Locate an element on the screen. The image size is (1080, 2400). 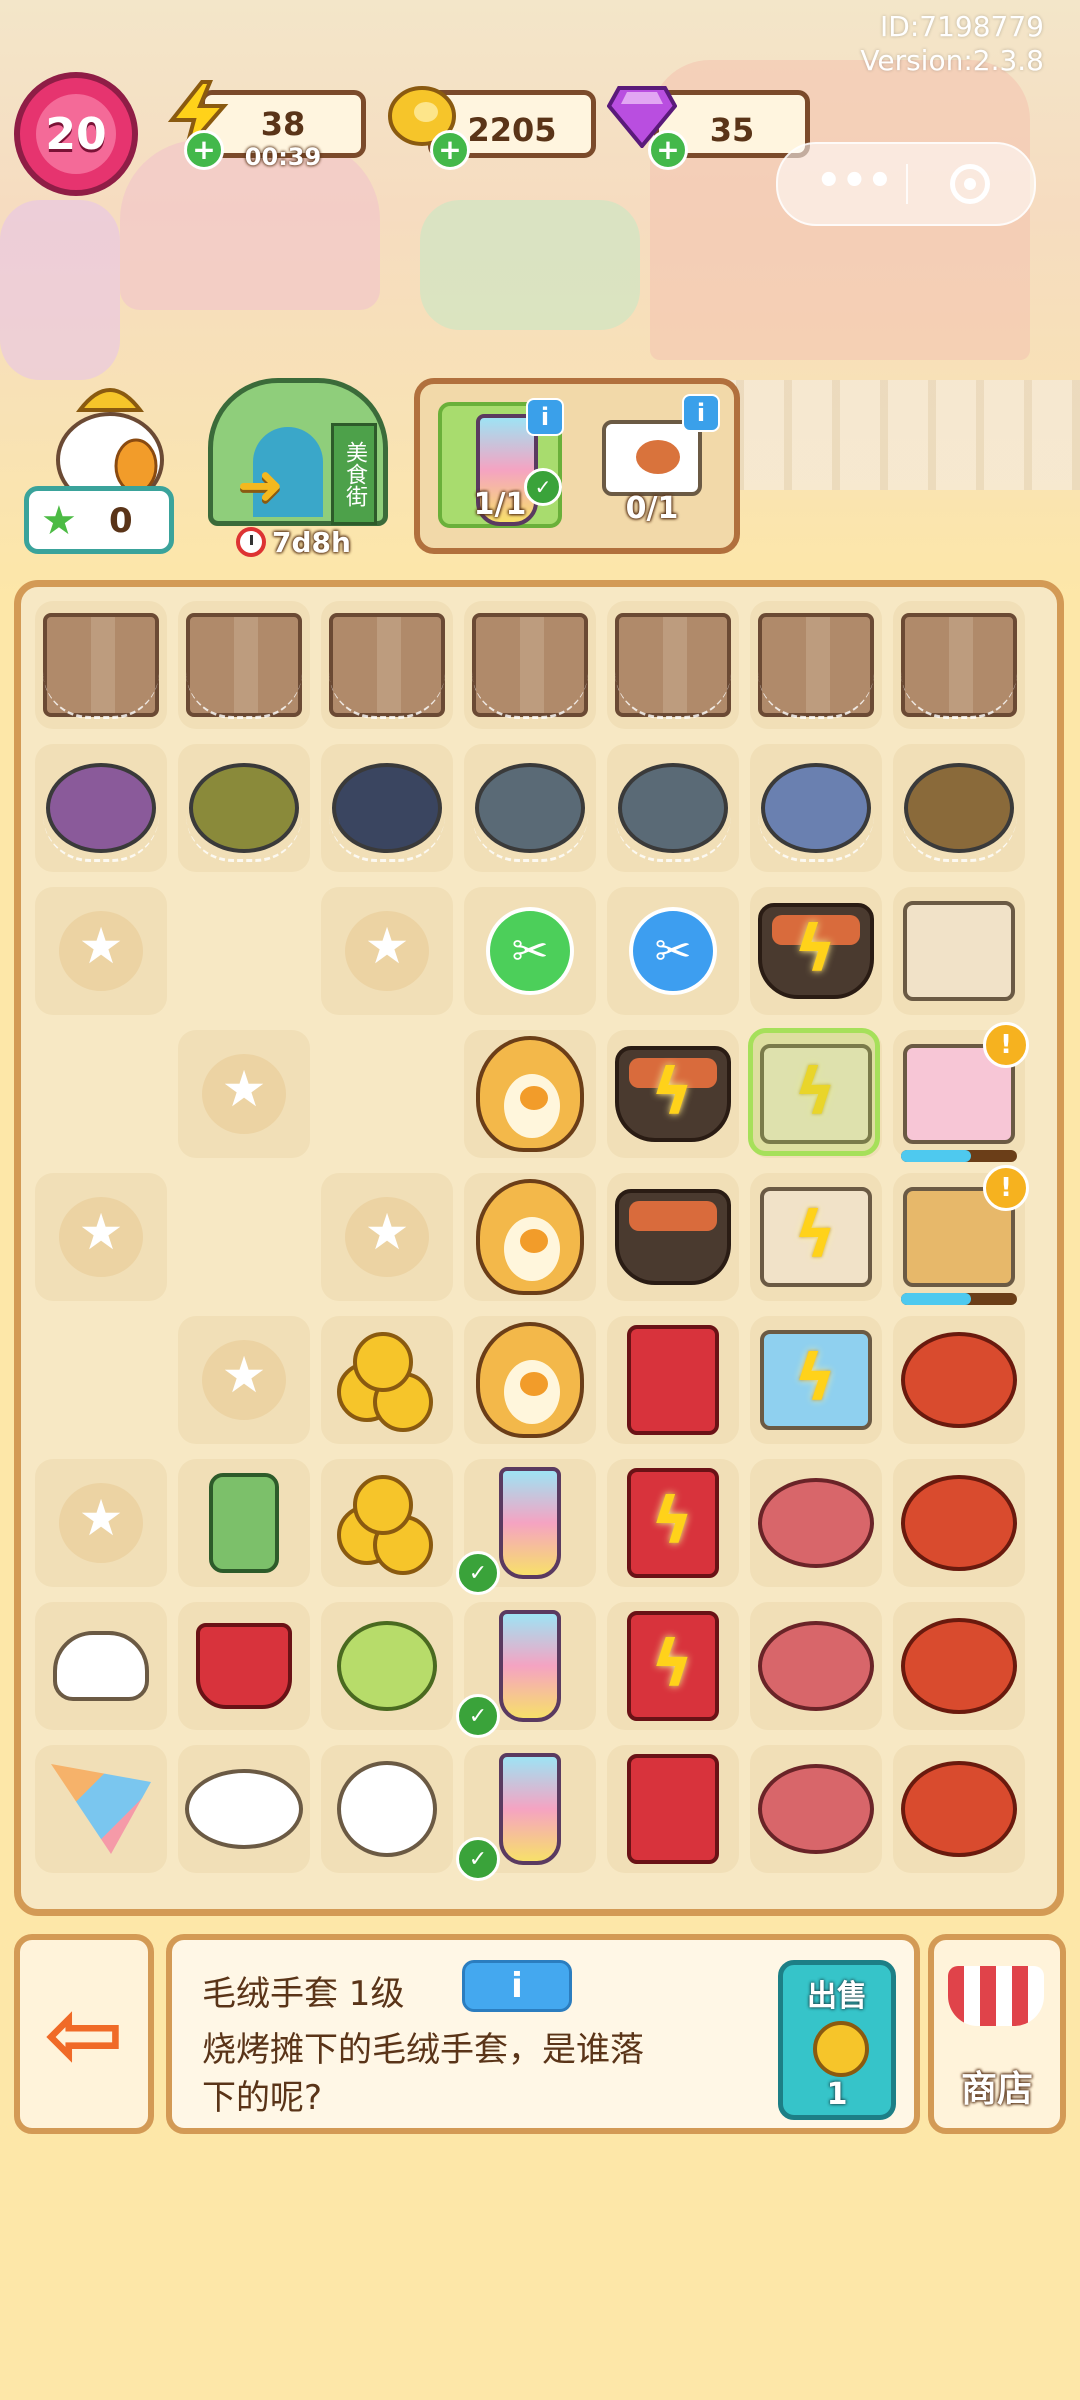
glove-shape is located at coordinates (101, 1666).